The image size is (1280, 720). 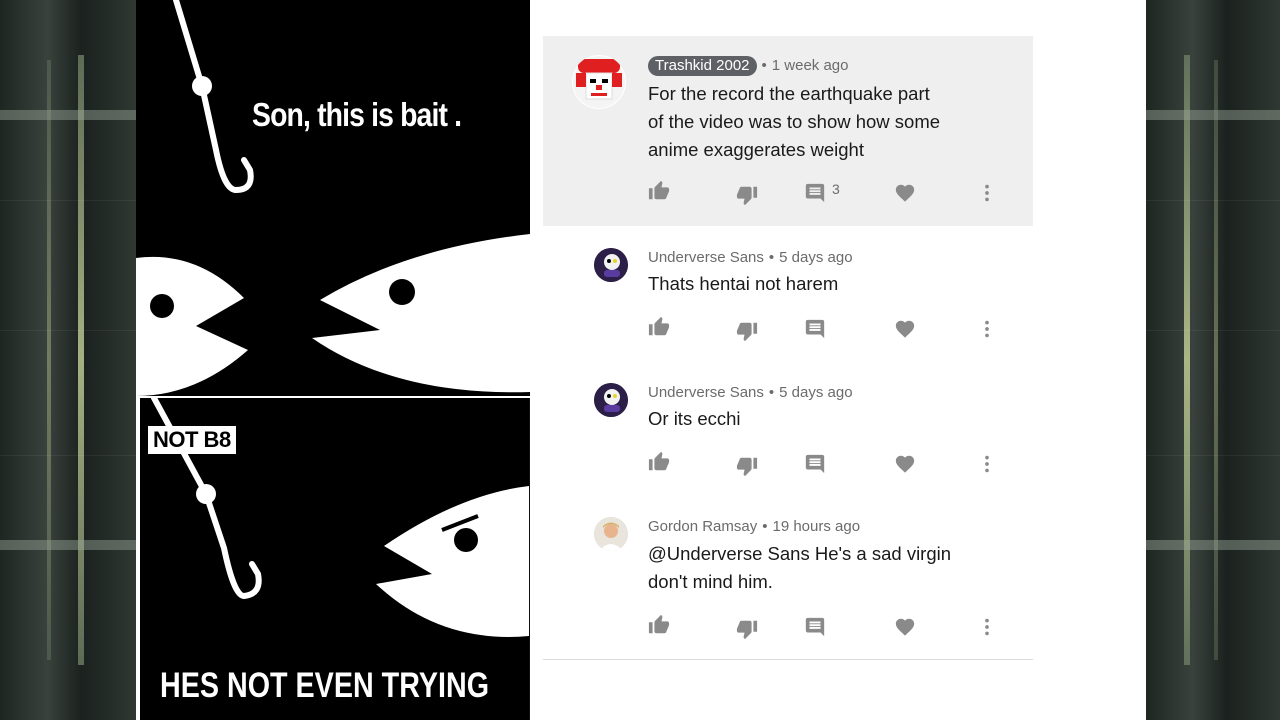 I want to click on comment-actions: 3, so click(x=828, y=193).